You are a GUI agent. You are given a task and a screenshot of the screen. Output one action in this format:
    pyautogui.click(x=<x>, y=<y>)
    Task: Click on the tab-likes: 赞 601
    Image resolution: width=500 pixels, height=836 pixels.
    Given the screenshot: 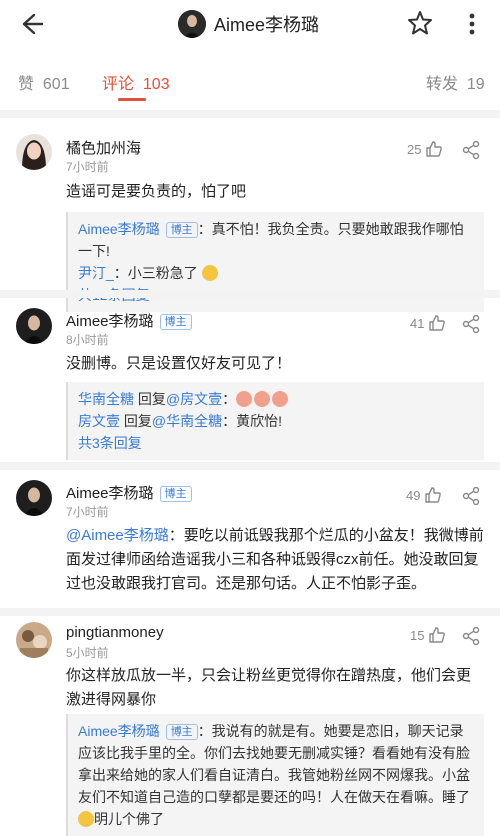 What is the action you would take?
    pyautogui.click(x=44, y=82)
    